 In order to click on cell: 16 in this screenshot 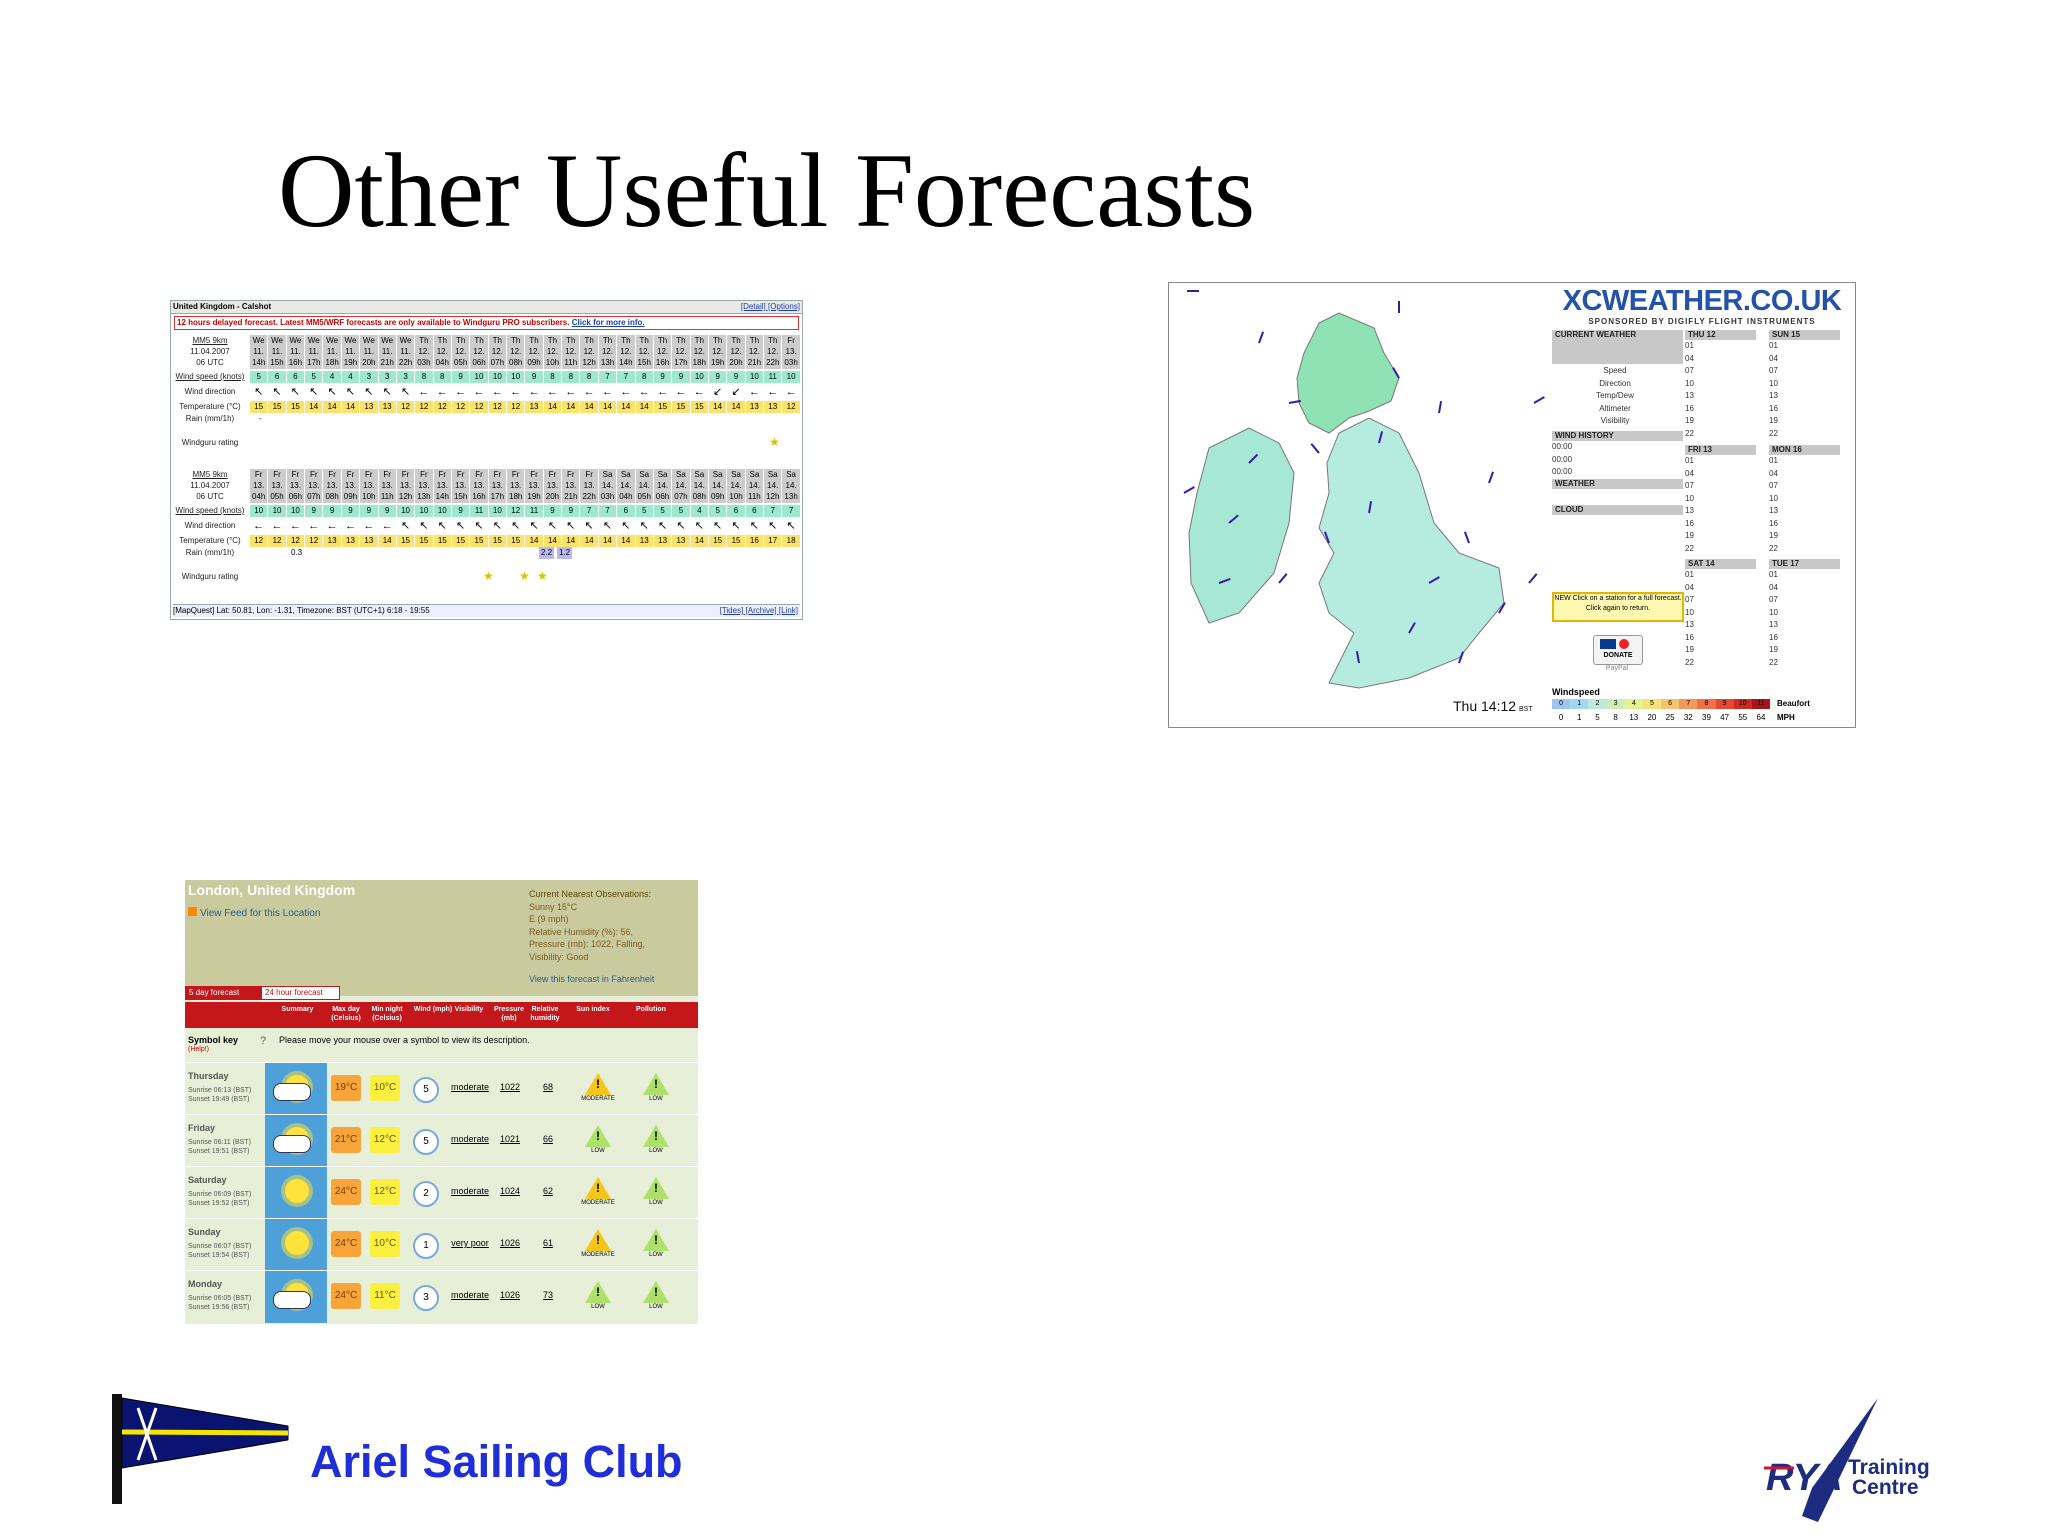, I will do `click(754, 541)`.